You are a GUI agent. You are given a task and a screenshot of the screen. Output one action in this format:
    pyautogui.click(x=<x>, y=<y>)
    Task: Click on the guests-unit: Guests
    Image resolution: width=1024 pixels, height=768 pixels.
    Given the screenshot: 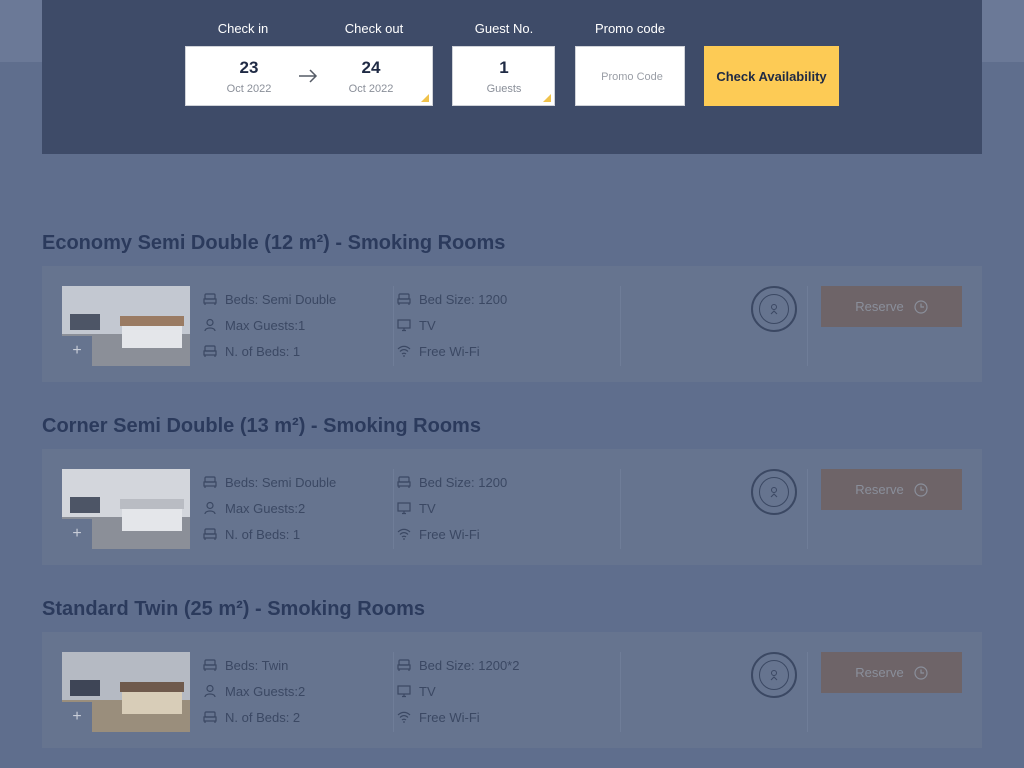 What is the action you would take?
    pyautogui.click(x=504, y=89)
    